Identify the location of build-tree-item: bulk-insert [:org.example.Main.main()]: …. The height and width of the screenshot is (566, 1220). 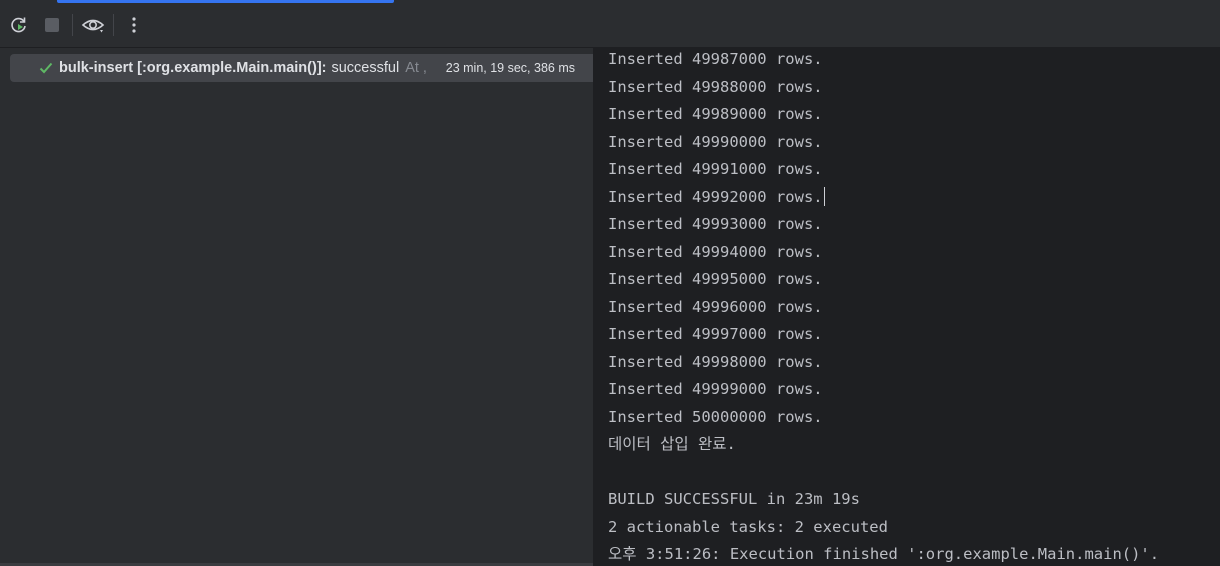
(301, 68).